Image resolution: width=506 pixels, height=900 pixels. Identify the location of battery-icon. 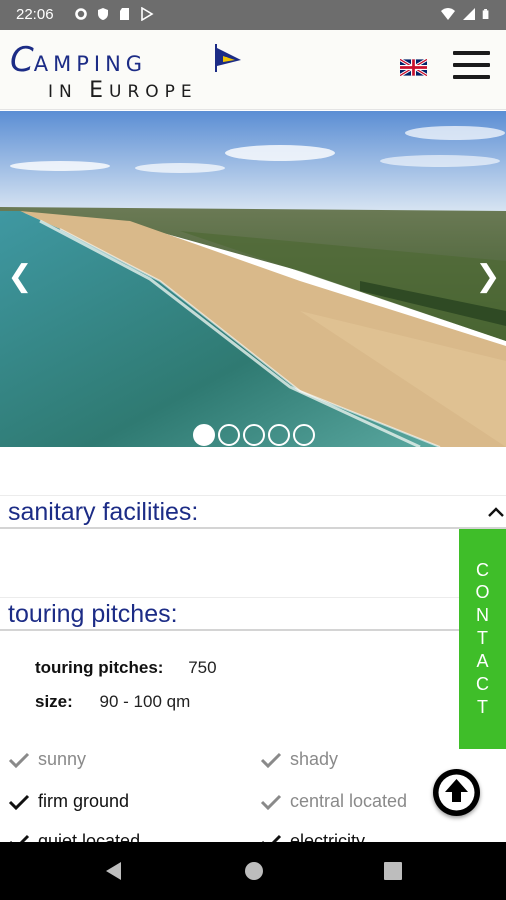
(485, 14).